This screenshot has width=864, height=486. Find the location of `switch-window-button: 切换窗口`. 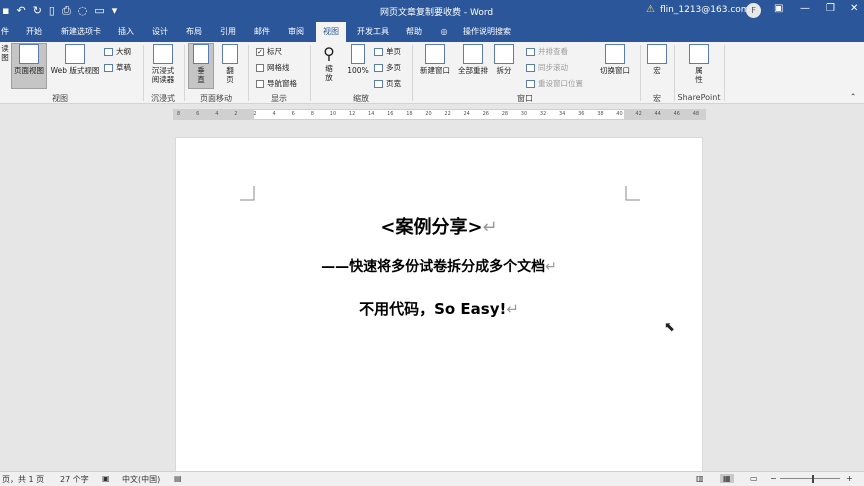

switch-window-button: 切换窗口 is located at coordinates (615, 66).